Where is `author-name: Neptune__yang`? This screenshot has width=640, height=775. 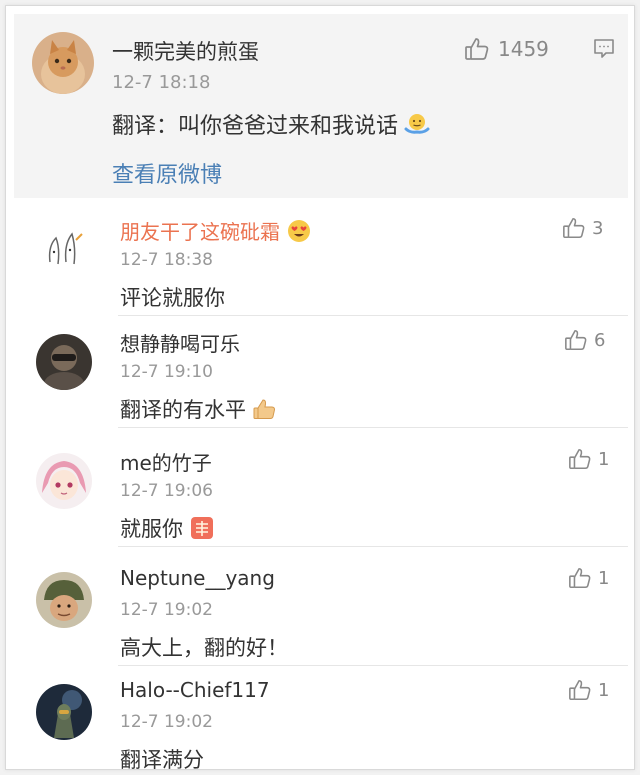
author-name: Neptune__yang is located at coordinates (197, 578).